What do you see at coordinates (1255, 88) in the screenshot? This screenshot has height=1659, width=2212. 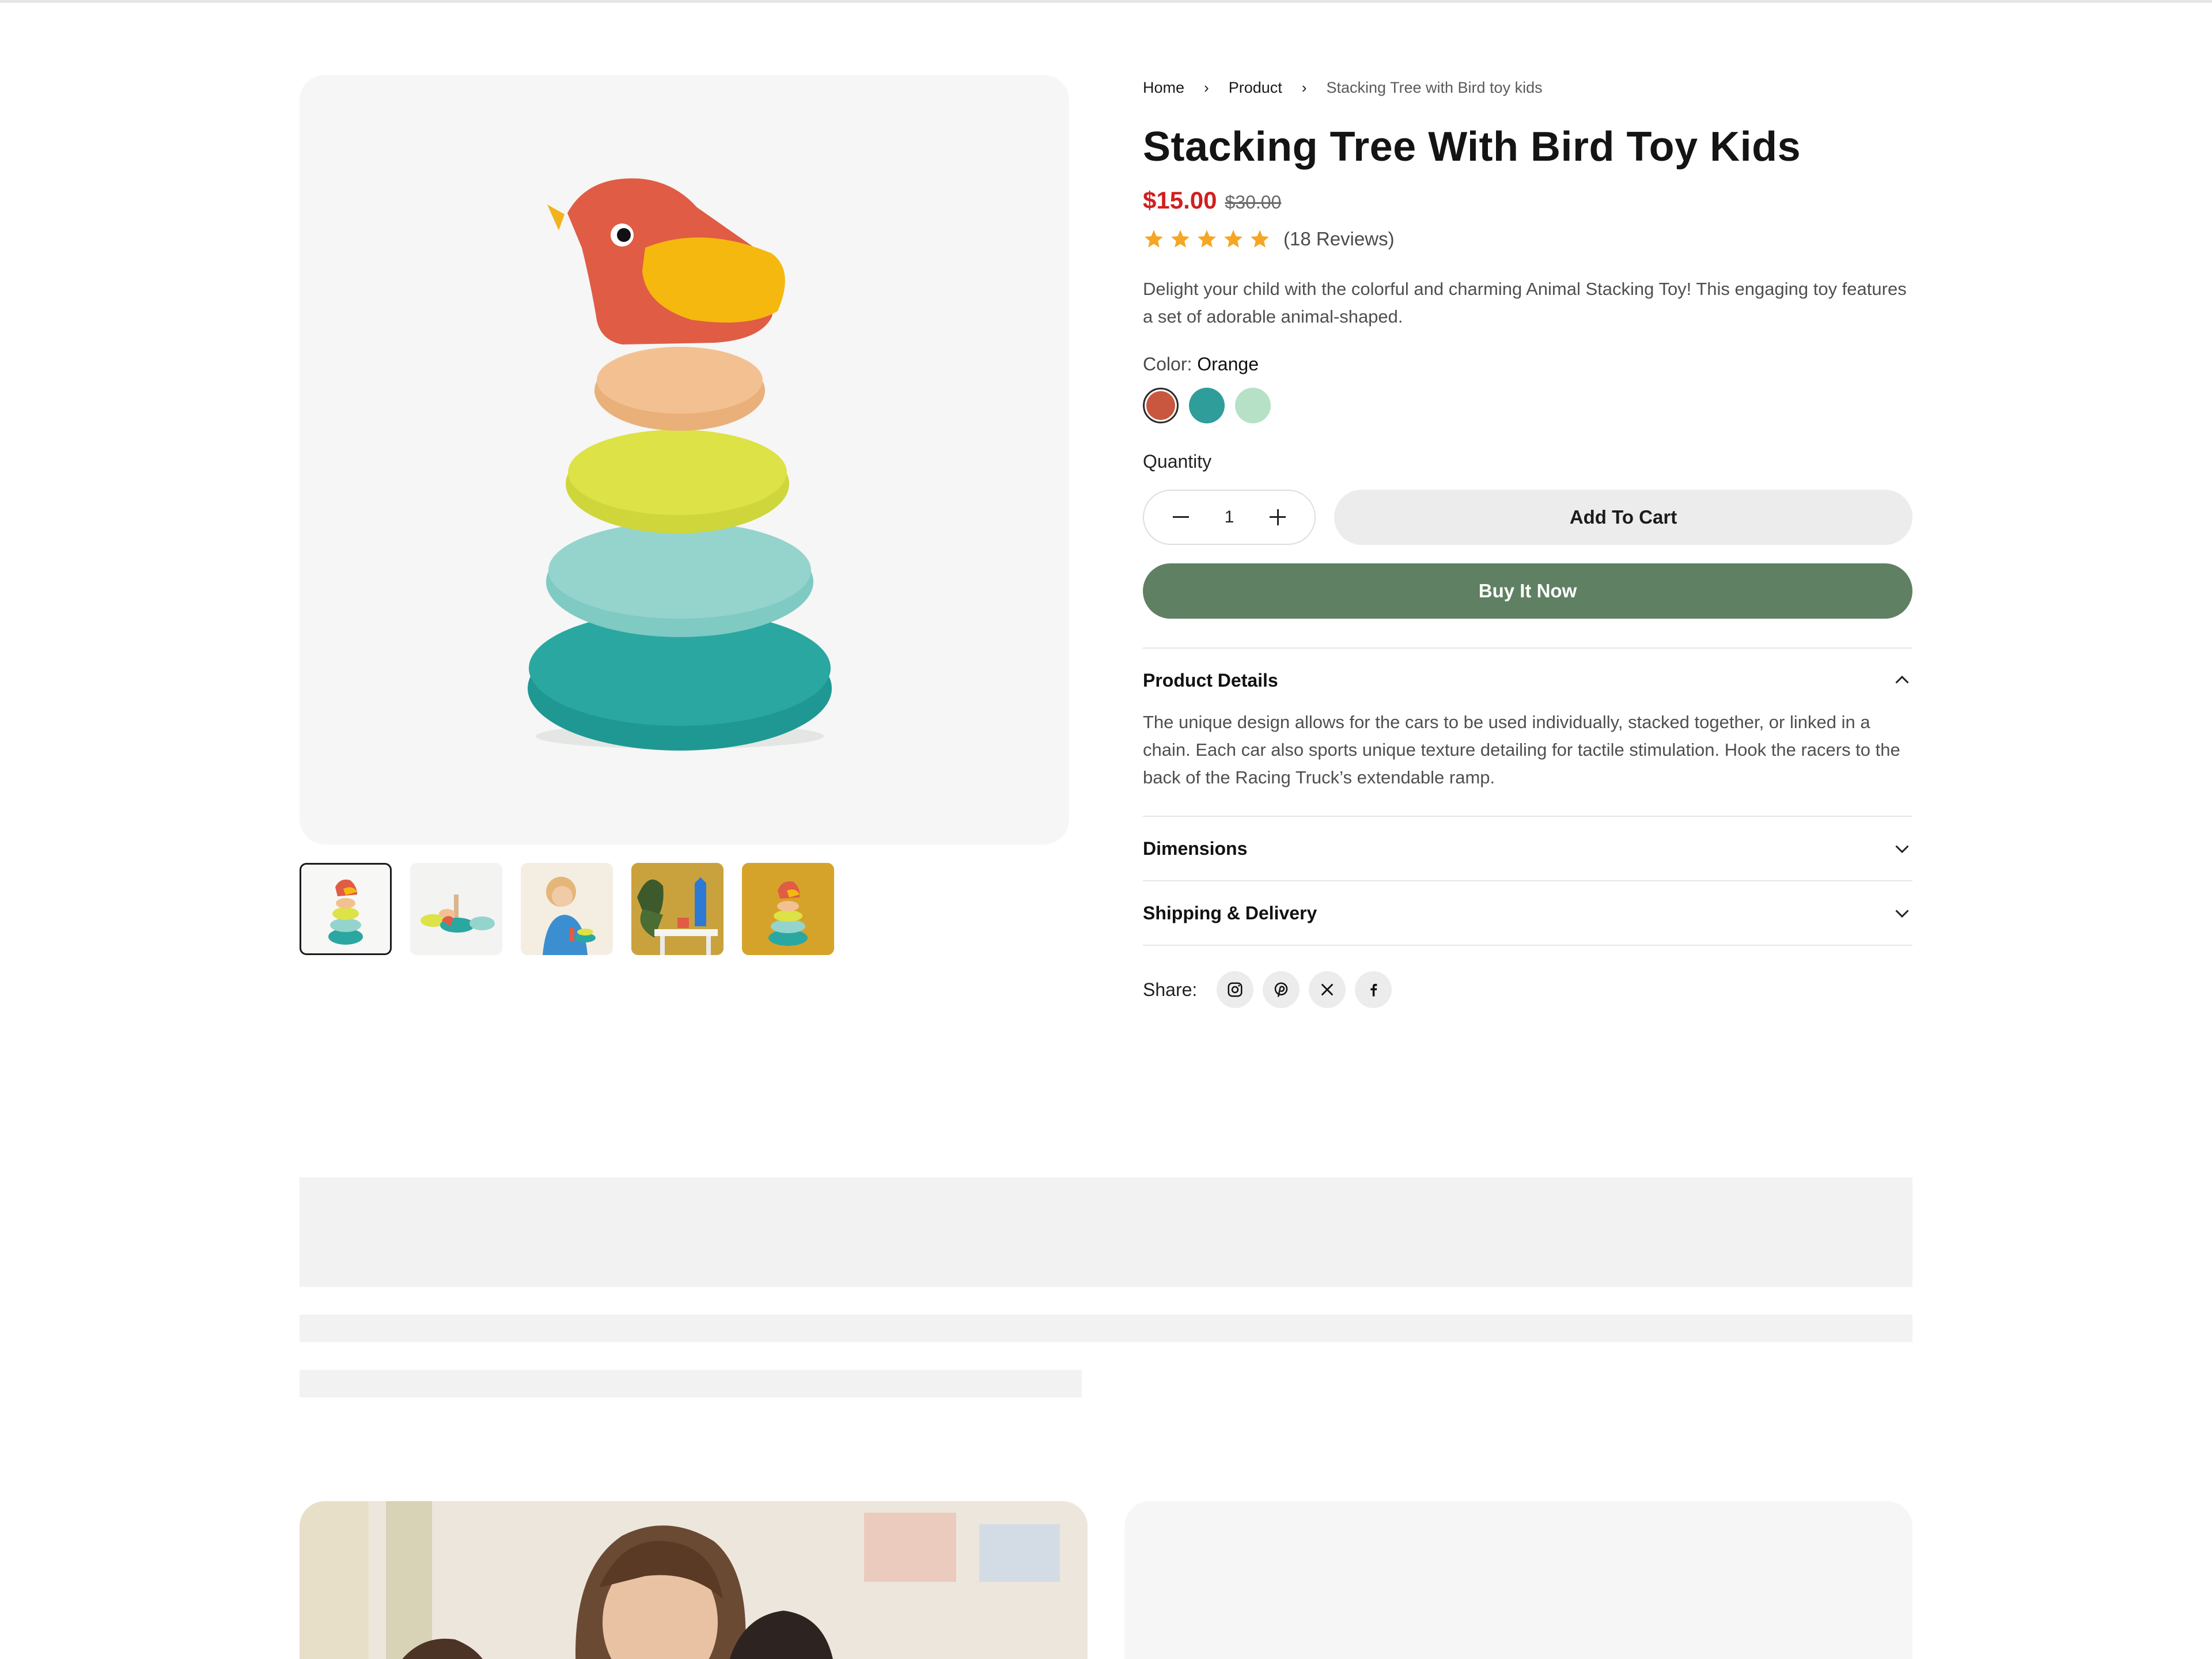 I see `breadcrumb-product-link: Product` at bounding box center [1255, 88].